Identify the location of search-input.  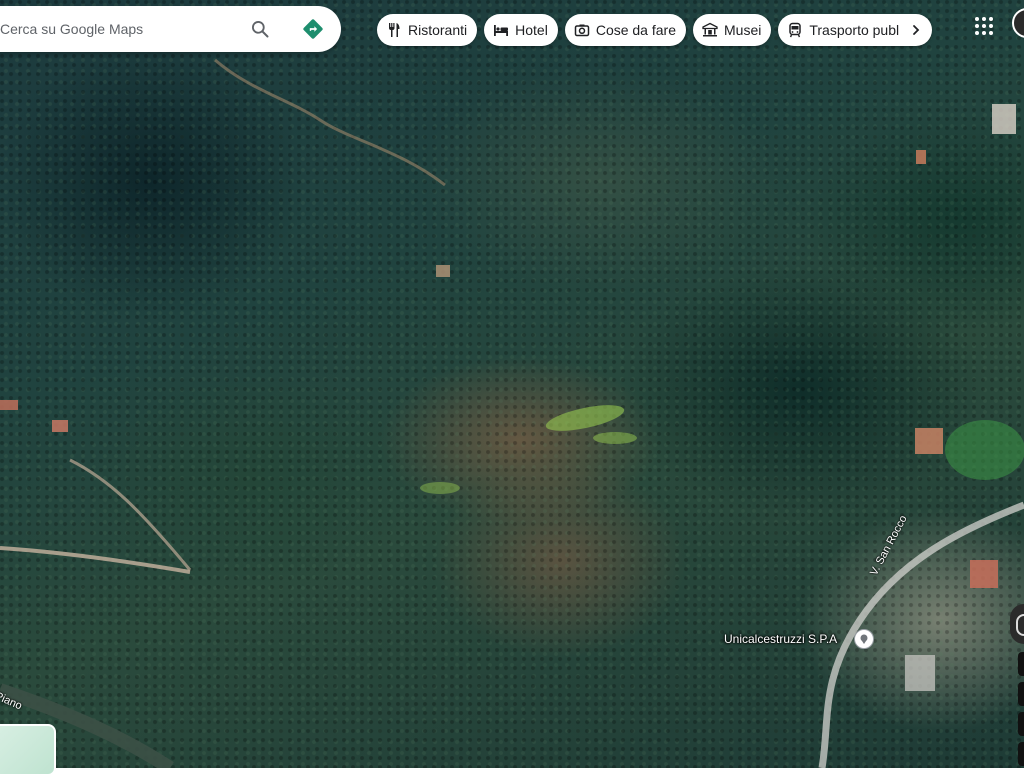
(120, 29).